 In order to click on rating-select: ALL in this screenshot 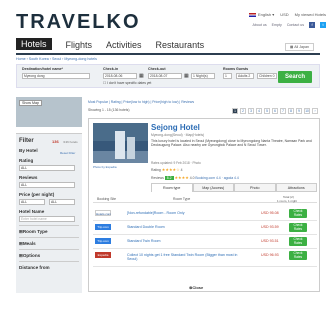, I will do `click(47, 168)`.